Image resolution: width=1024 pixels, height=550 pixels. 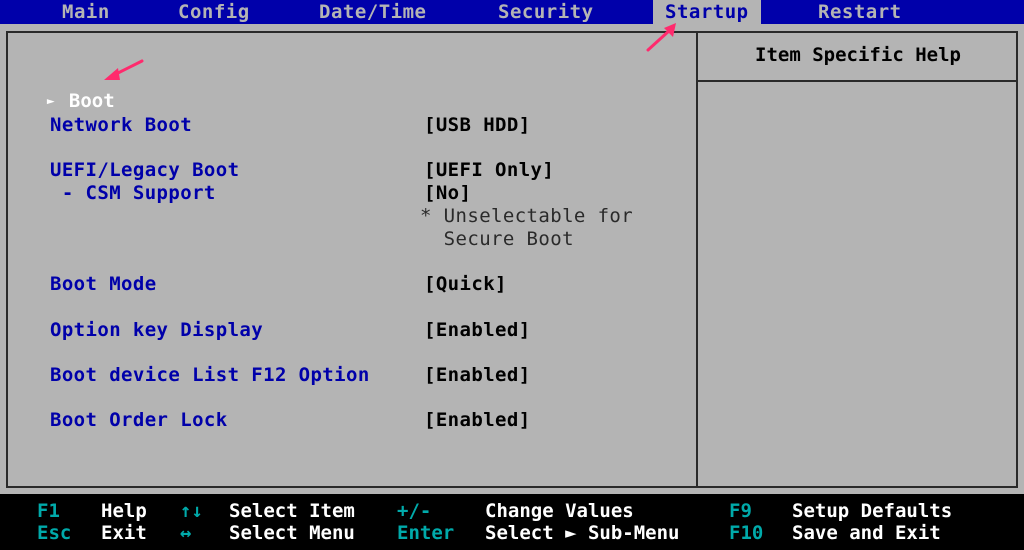 What do you see at coordinates (858, 55) in the screenshot?
I see `help-panel-title: Item Specific Help` at bounding box center [858, 55].